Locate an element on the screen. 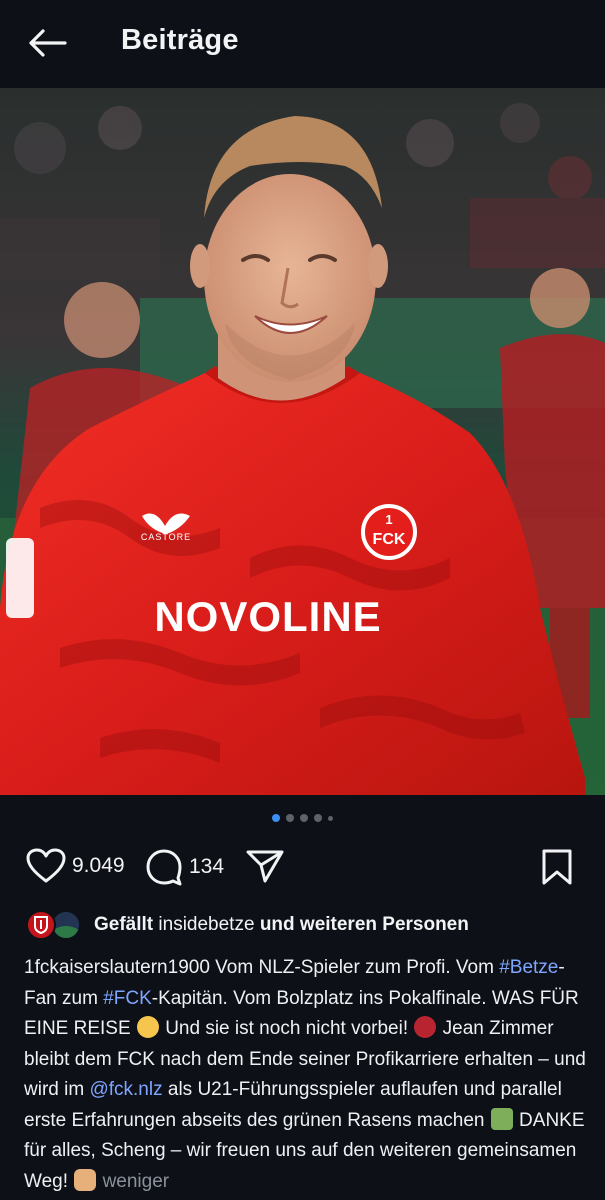 This screenshot has width=605, height=1200. carousel-indicator is located at coordinates (302, 818).